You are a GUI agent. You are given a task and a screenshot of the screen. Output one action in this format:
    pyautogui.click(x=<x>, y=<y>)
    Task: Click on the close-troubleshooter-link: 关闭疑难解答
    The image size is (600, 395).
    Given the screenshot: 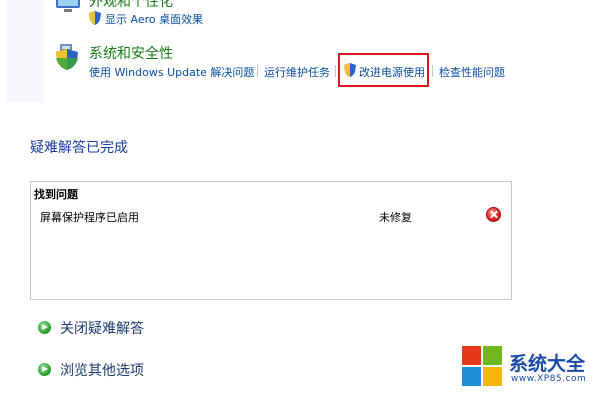 What is the action you would take?
    pyautogui.click(x=103, y=328)
    